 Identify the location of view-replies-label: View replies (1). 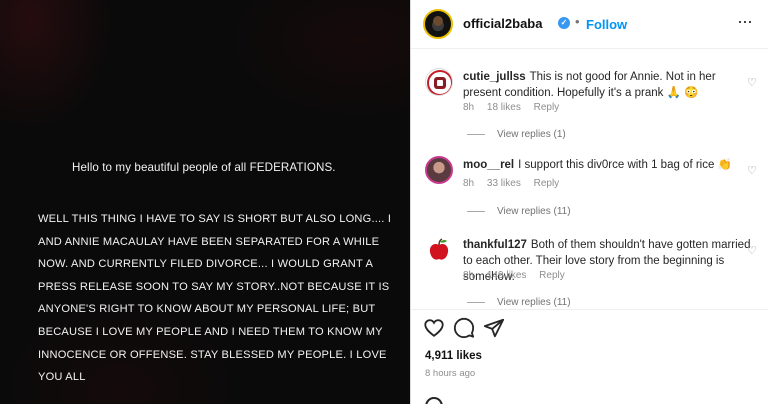
(531, 134).